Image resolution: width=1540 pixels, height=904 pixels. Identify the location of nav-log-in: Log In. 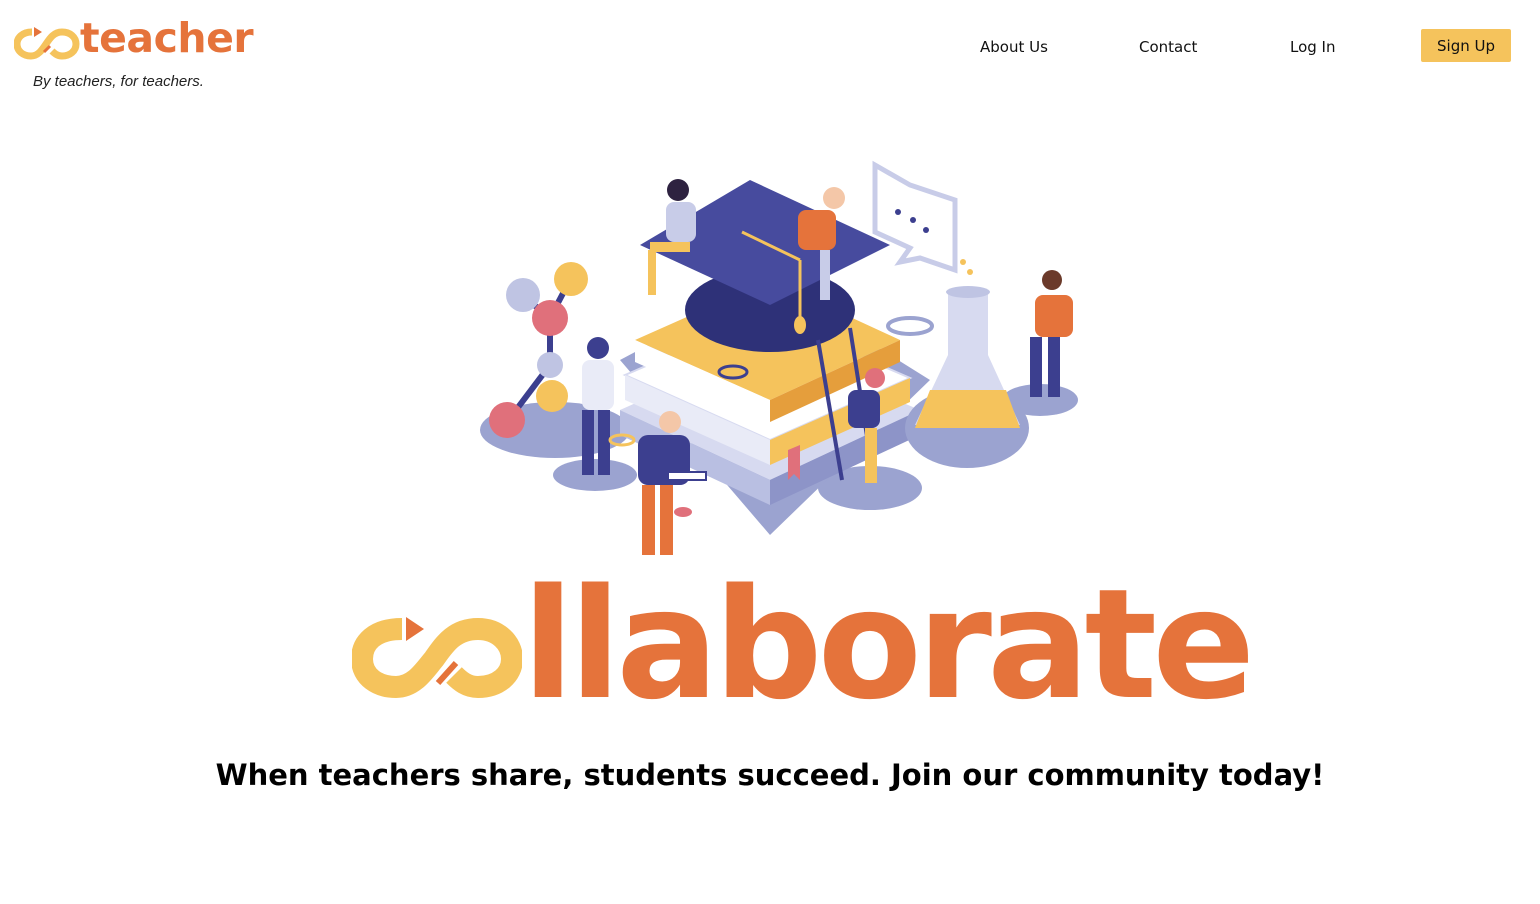
(1313, 47).